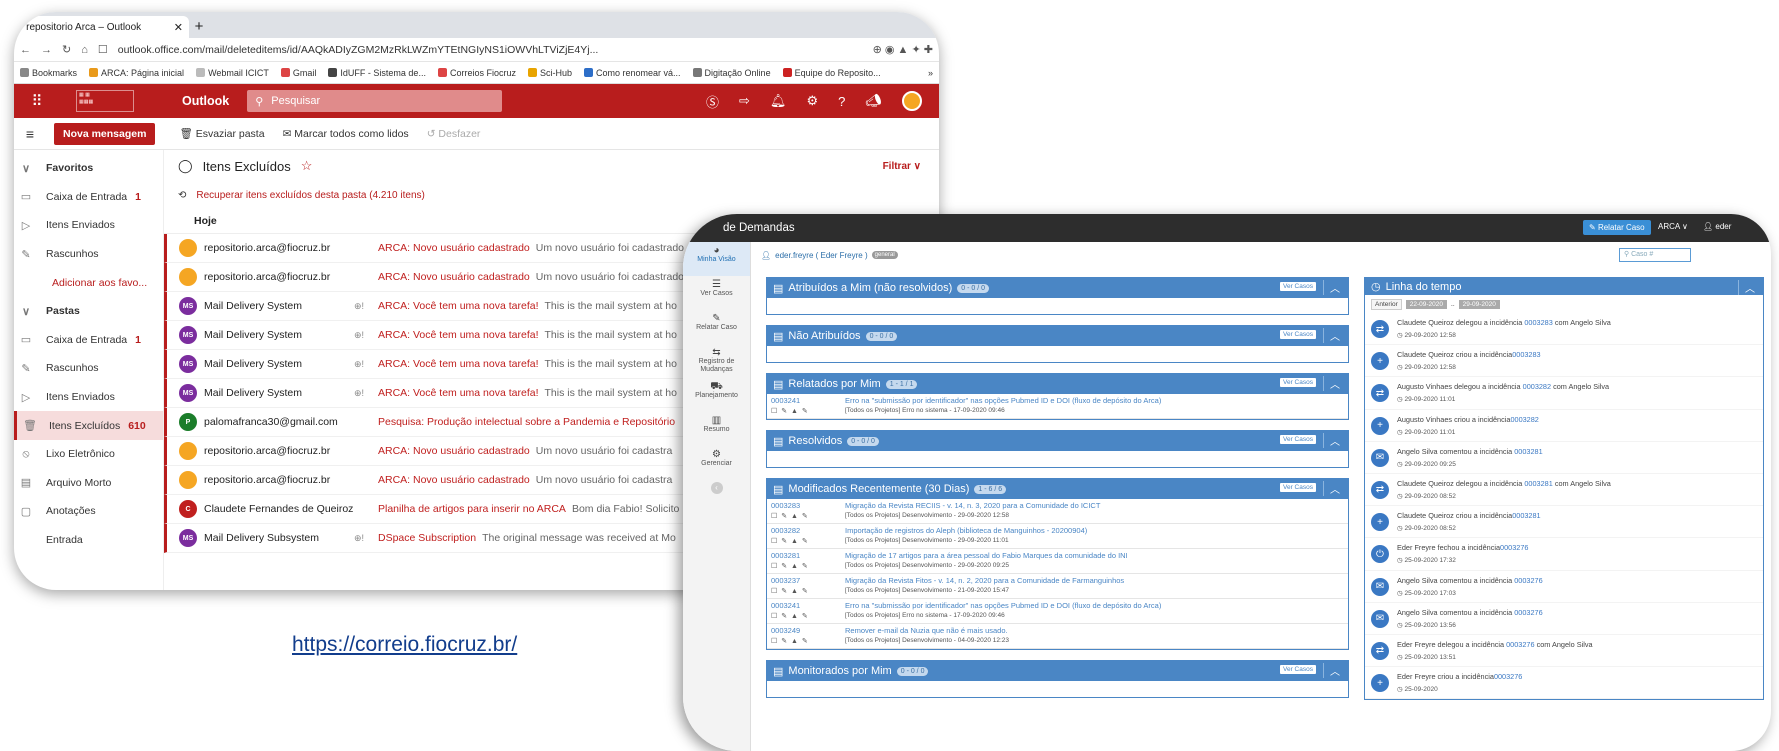  Describe the element at coordinates (716, 293) in the screenshot. I see `nav-item: ☰ Ver Casos` at that location.